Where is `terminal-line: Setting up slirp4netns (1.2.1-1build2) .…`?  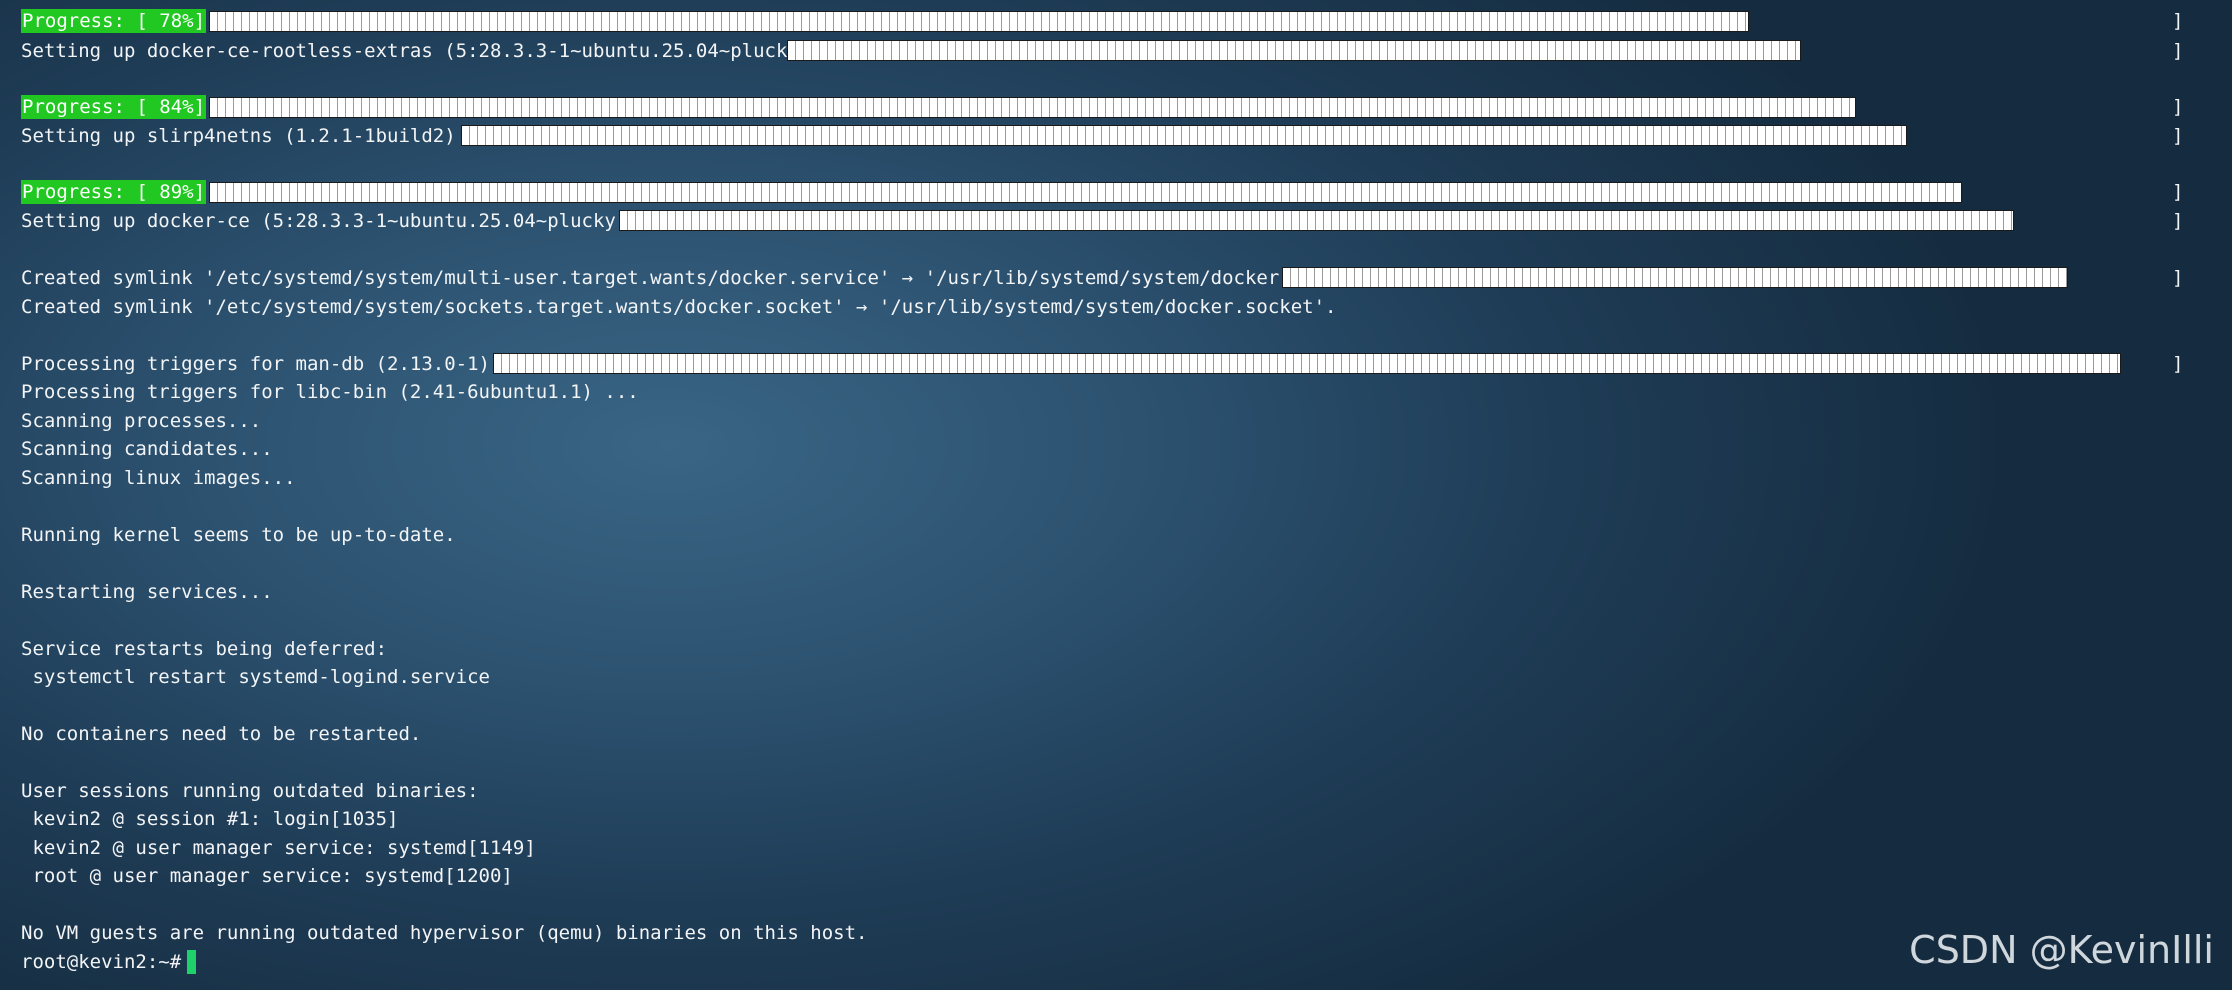 terminal-line: Setting up slirp4netns (1.2.1-1build2) .… is located at coordinates (261, 136).